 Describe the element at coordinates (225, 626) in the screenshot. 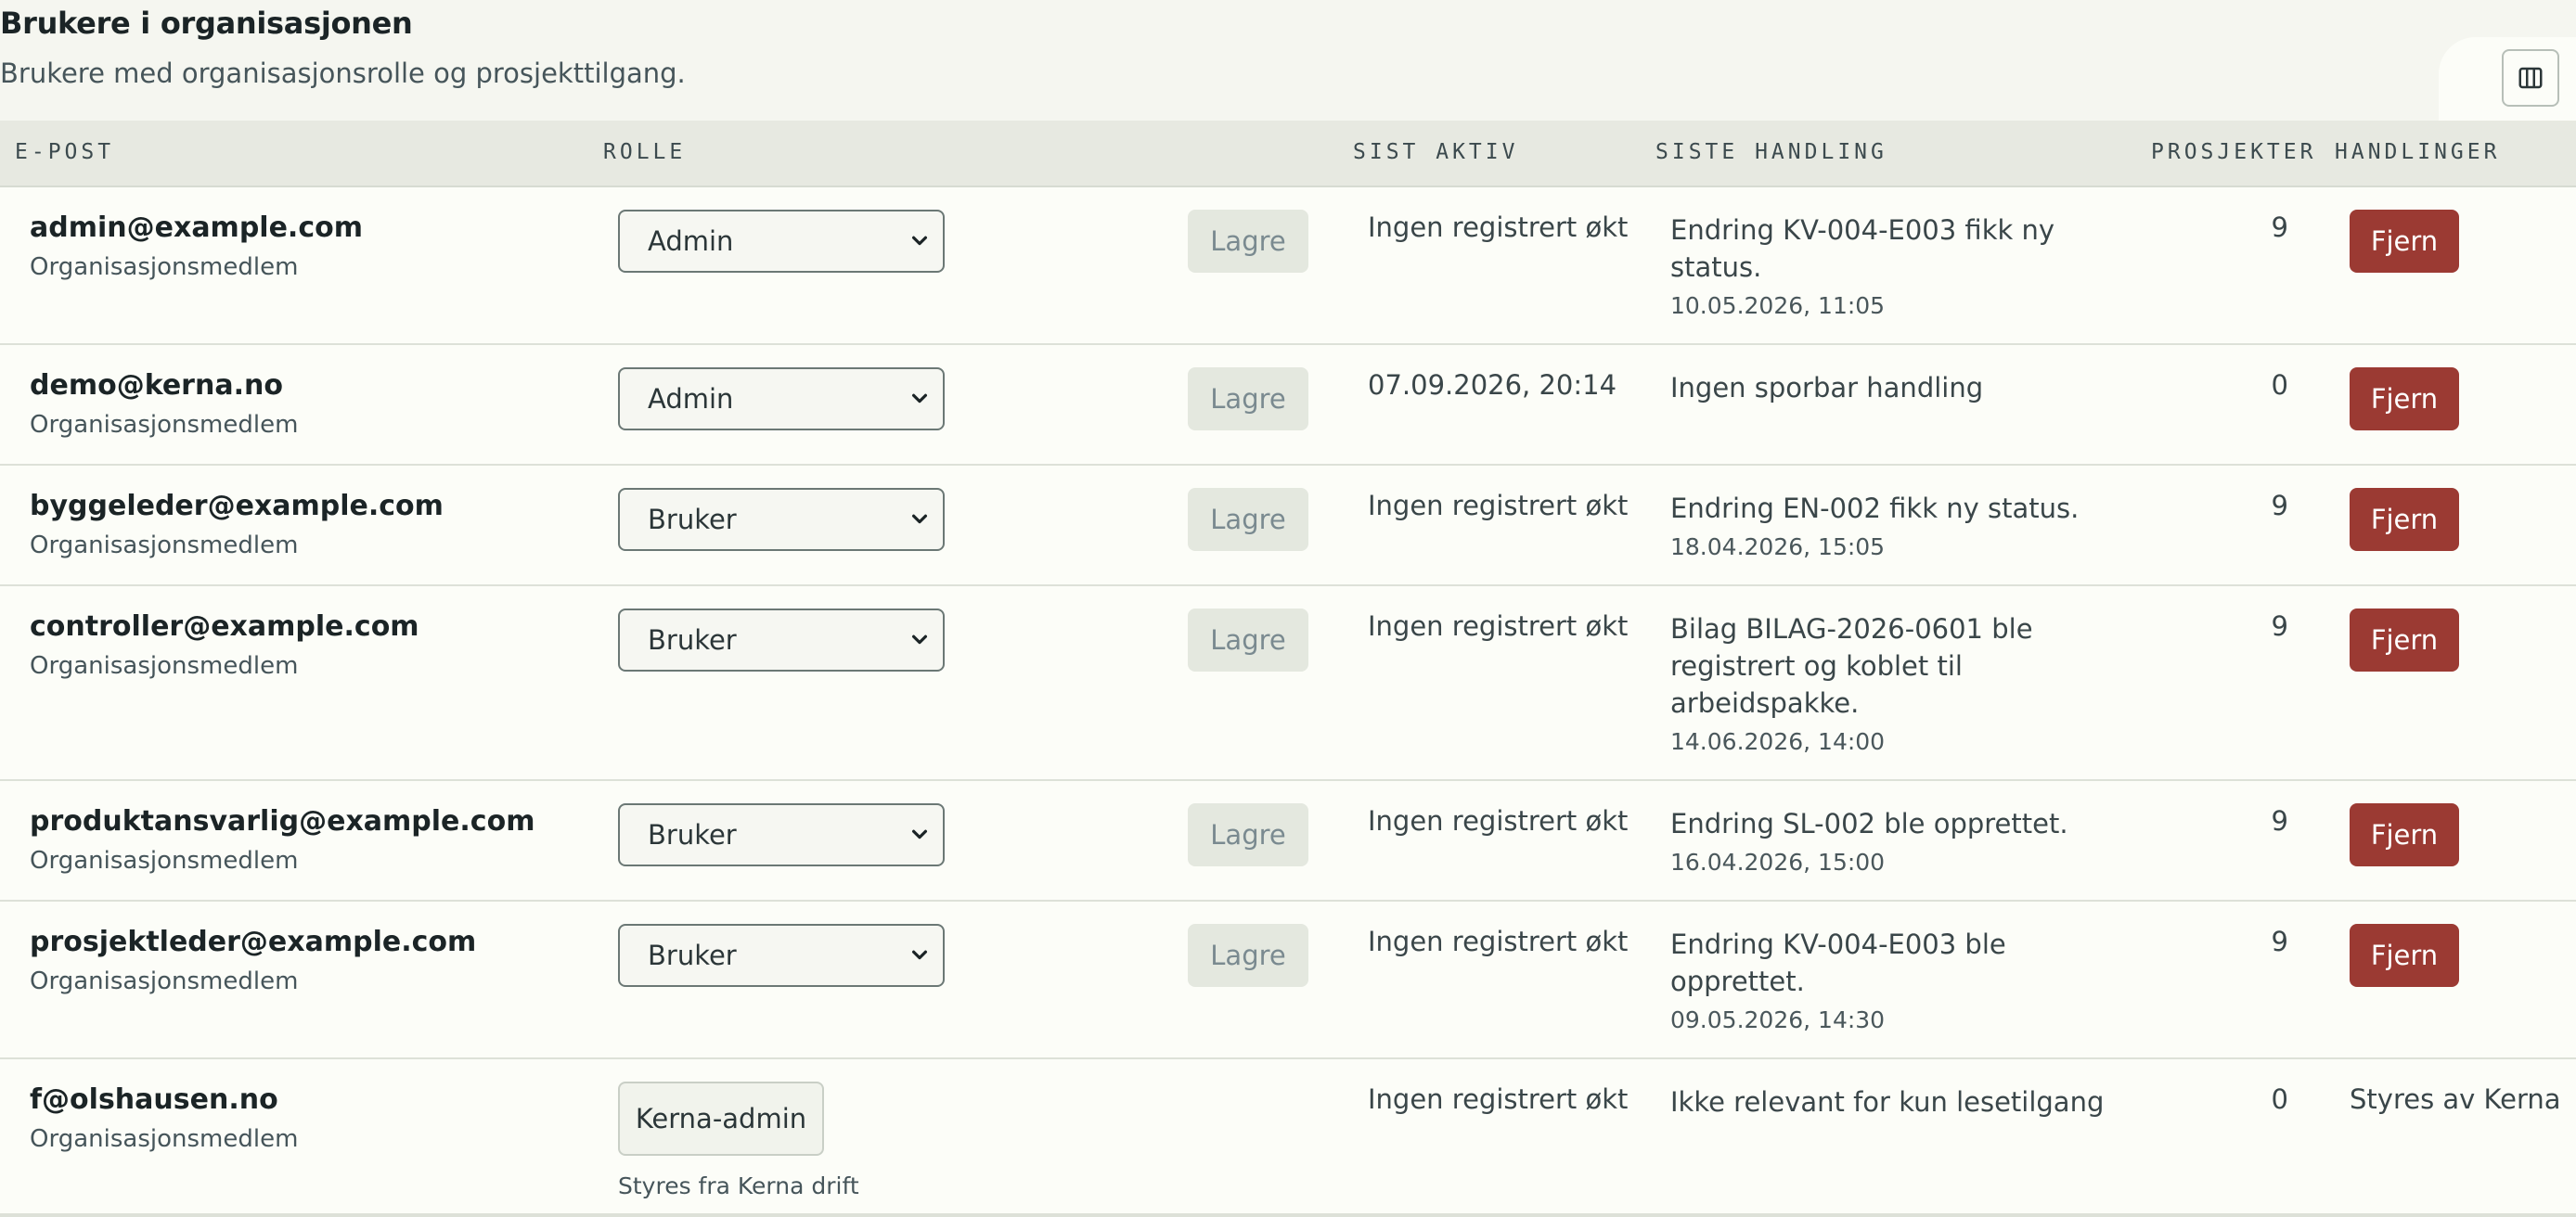

I see `user-email: controller@example.com` at that location.